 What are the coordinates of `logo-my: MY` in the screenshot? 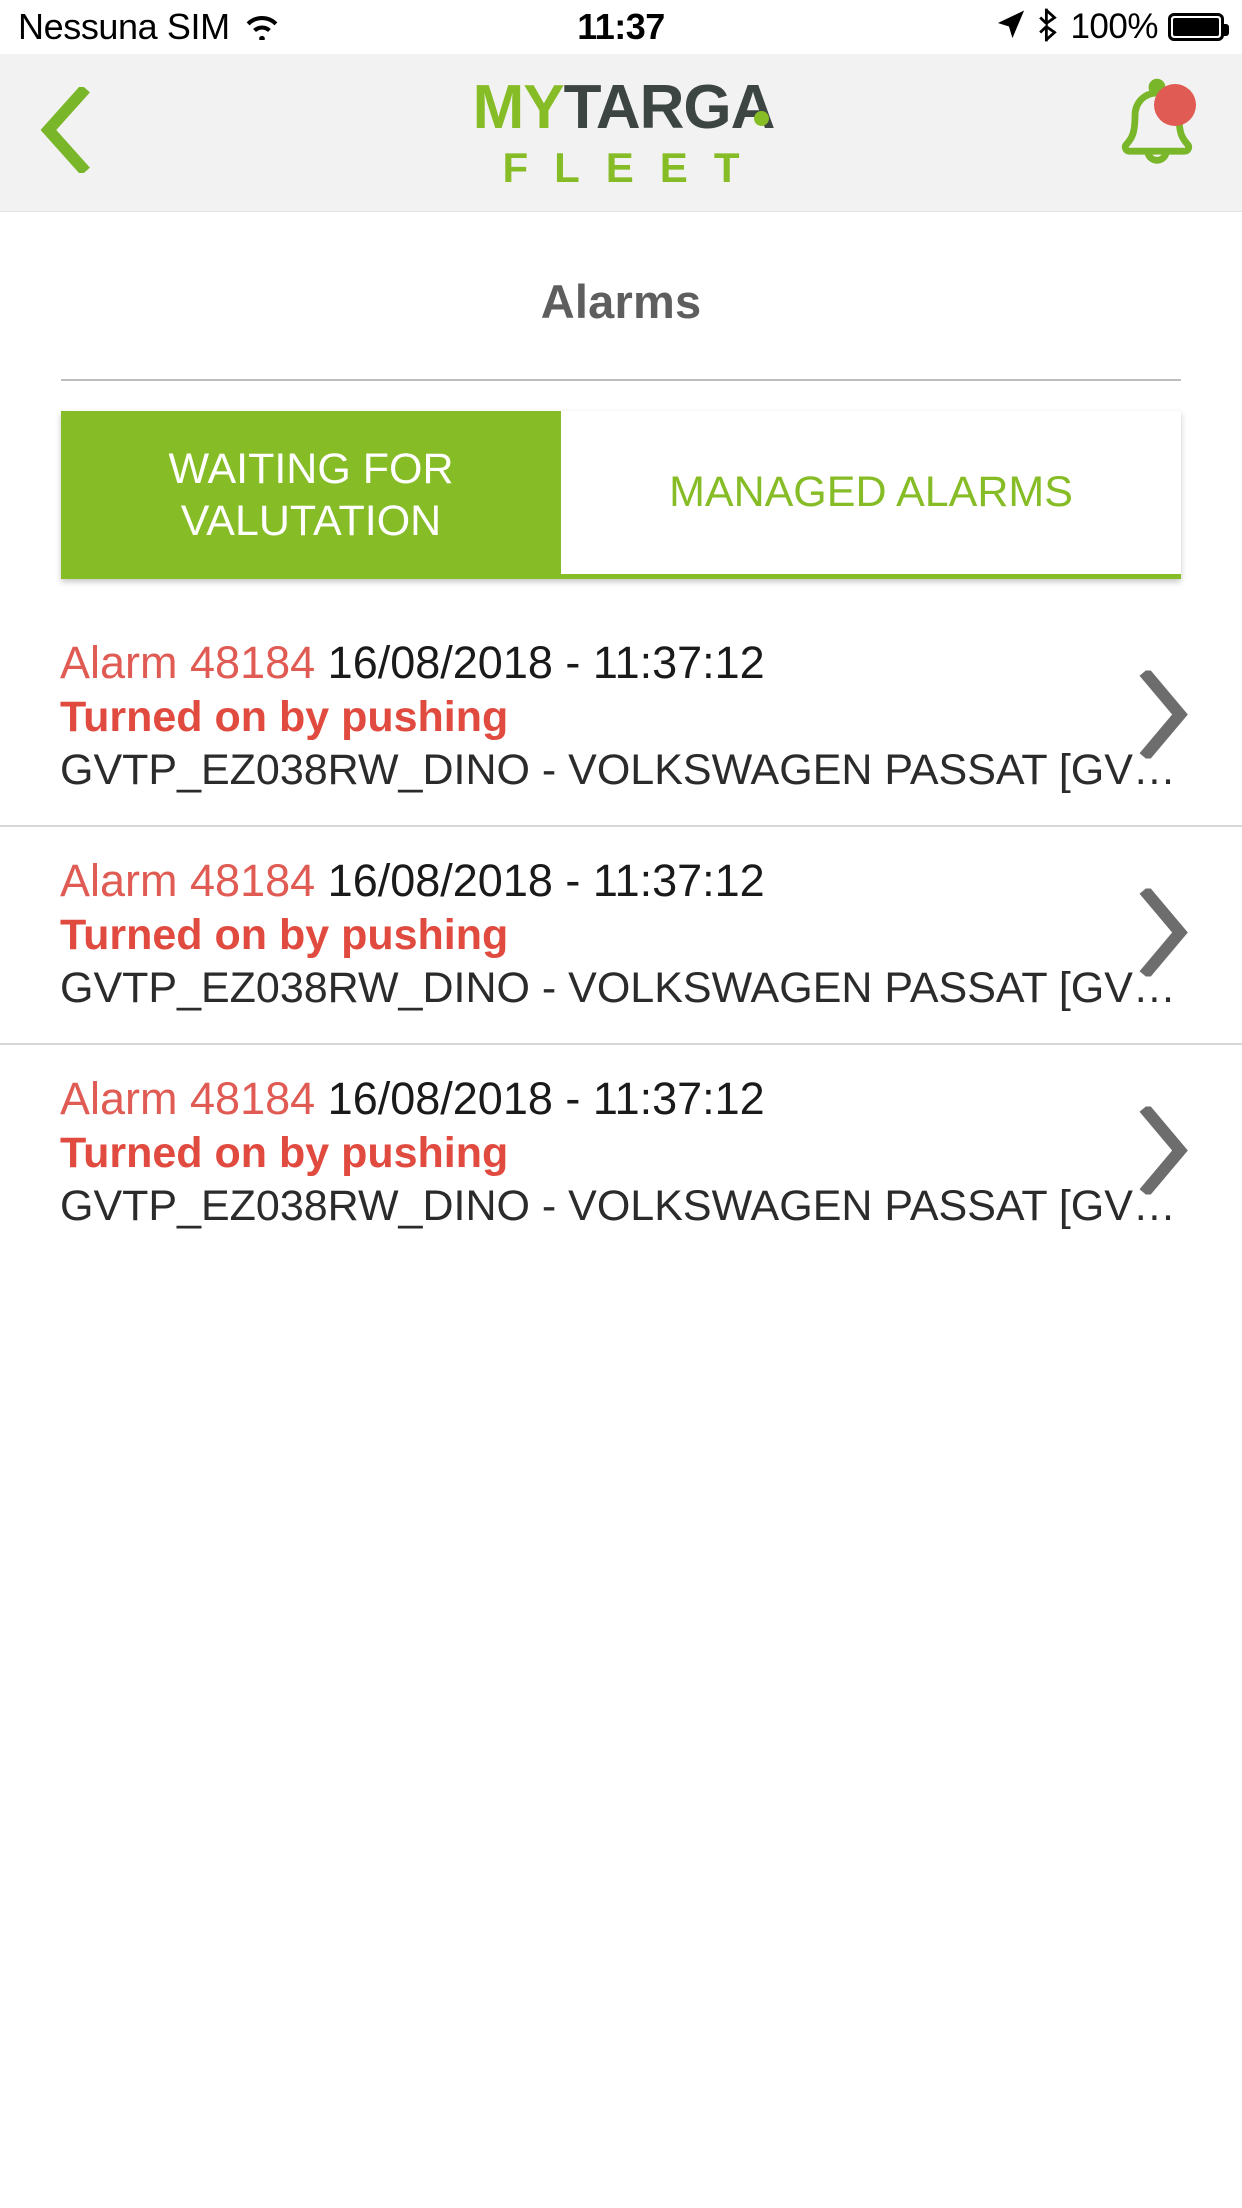 It's located at (518, 107).